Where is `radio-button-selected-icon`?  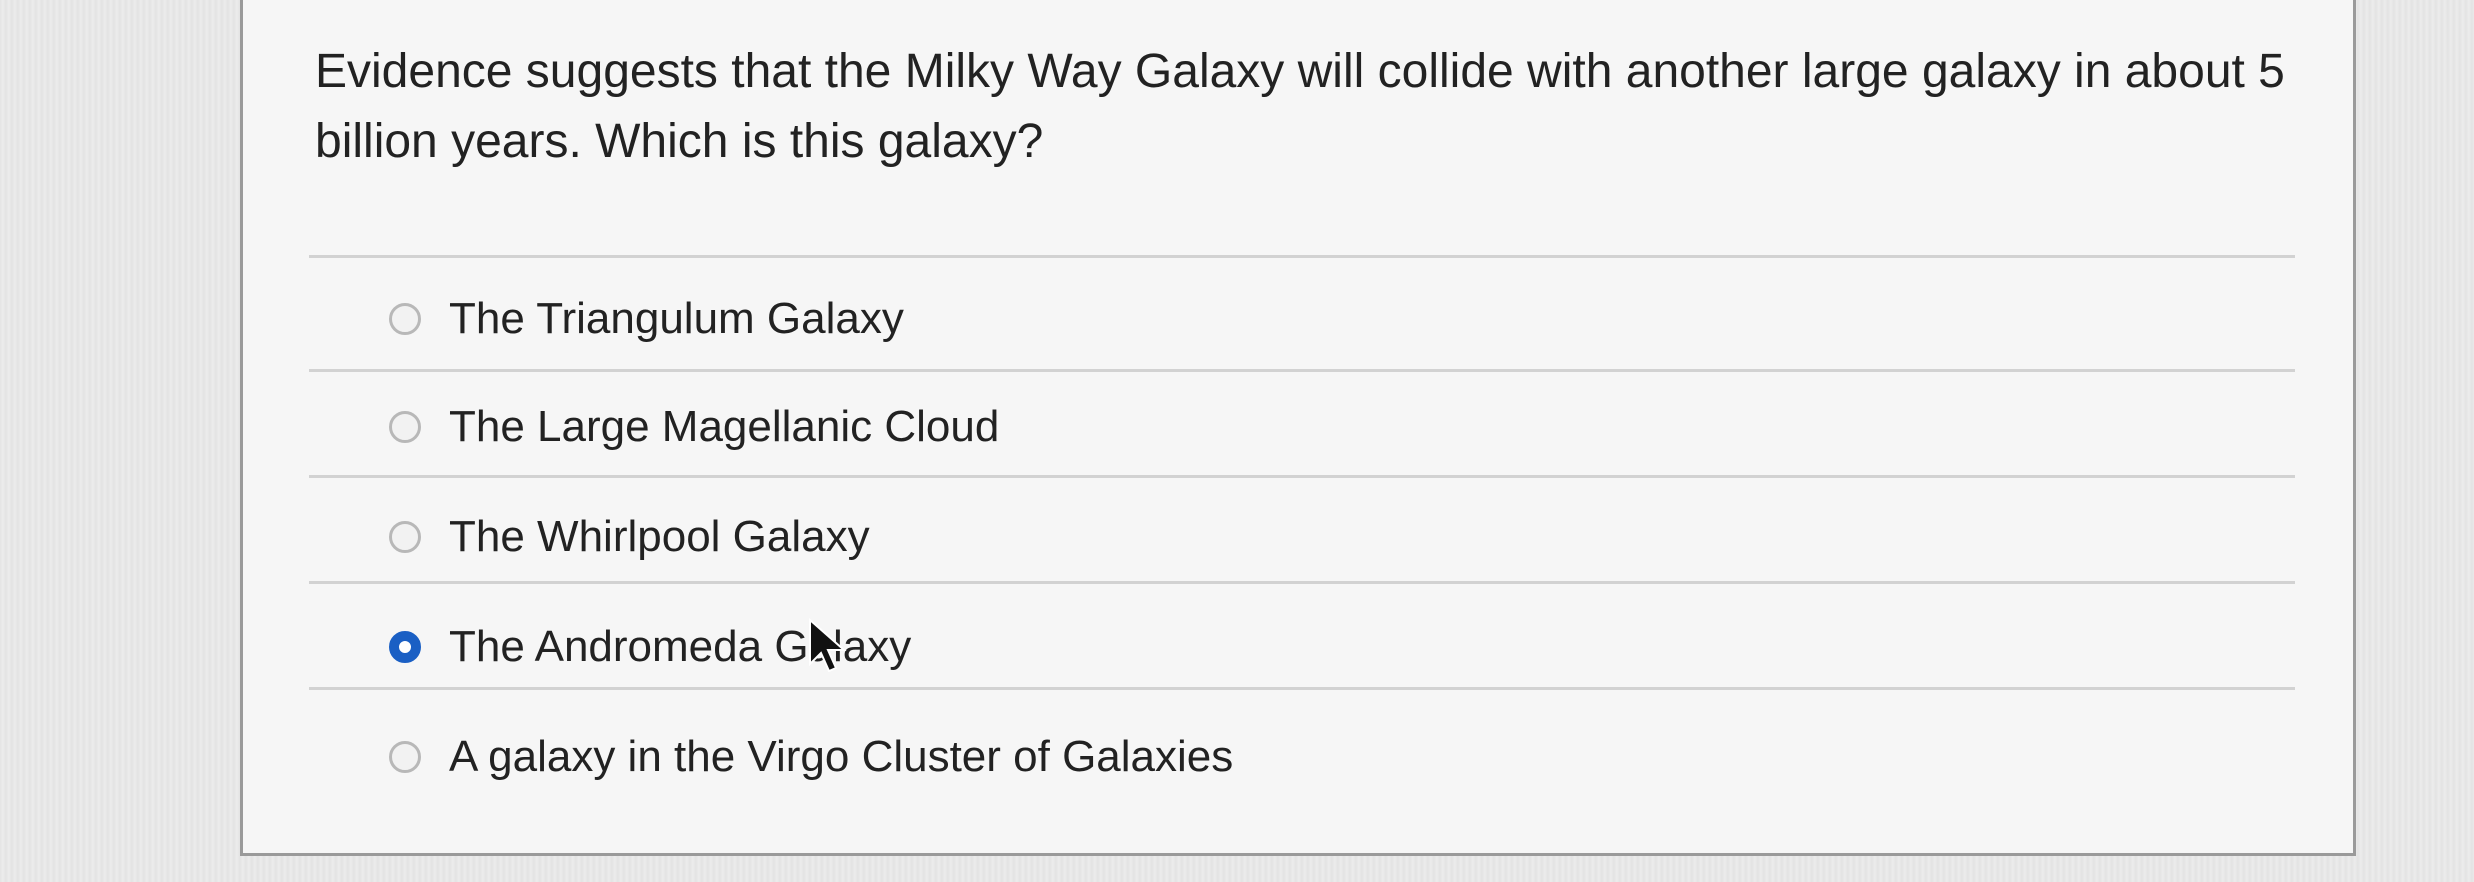
radio-button-selected-icon is located at coordinates (405, 647).